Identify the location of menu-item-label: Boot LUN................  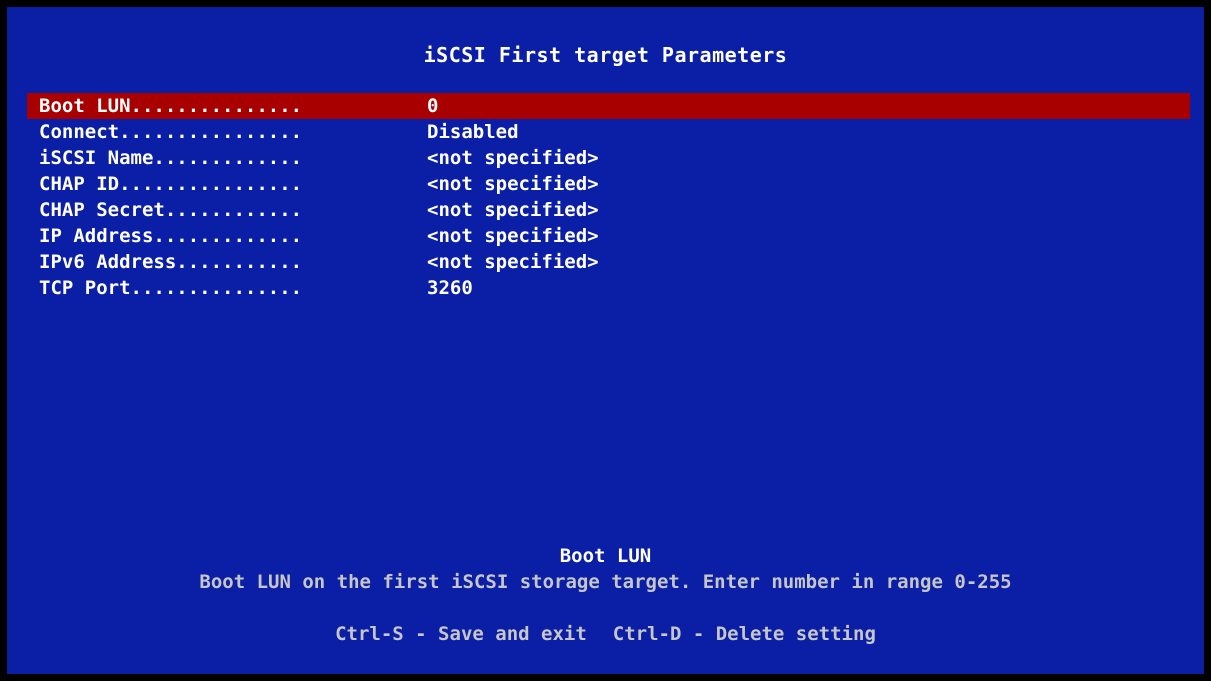
(171, 106).